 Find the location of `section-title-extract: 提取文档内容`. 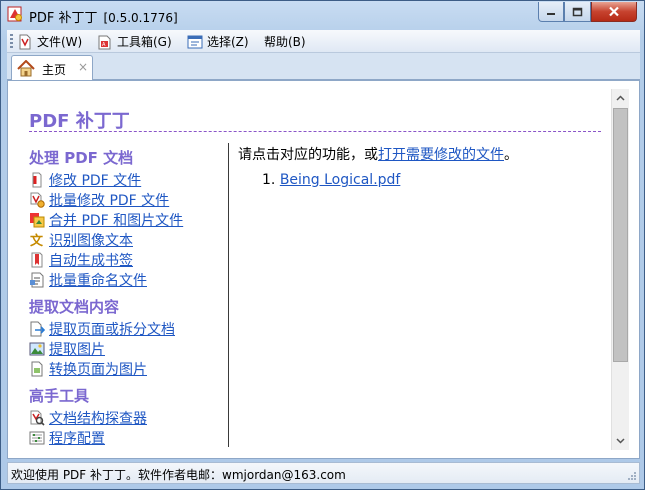

section-title-extract: 提取文档内容 is located at coordinates (74, 307).